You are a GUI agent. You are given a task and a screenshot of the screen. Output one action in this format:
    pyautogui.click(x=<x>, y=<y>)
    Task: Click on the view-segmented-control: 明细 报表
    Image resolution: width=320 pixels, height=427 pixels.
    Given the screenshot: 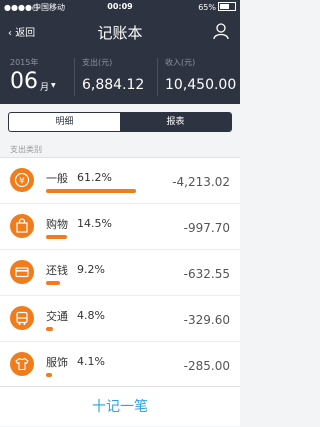 What is the action you would take?
    pyautogui.click(x=120, y=122)
    